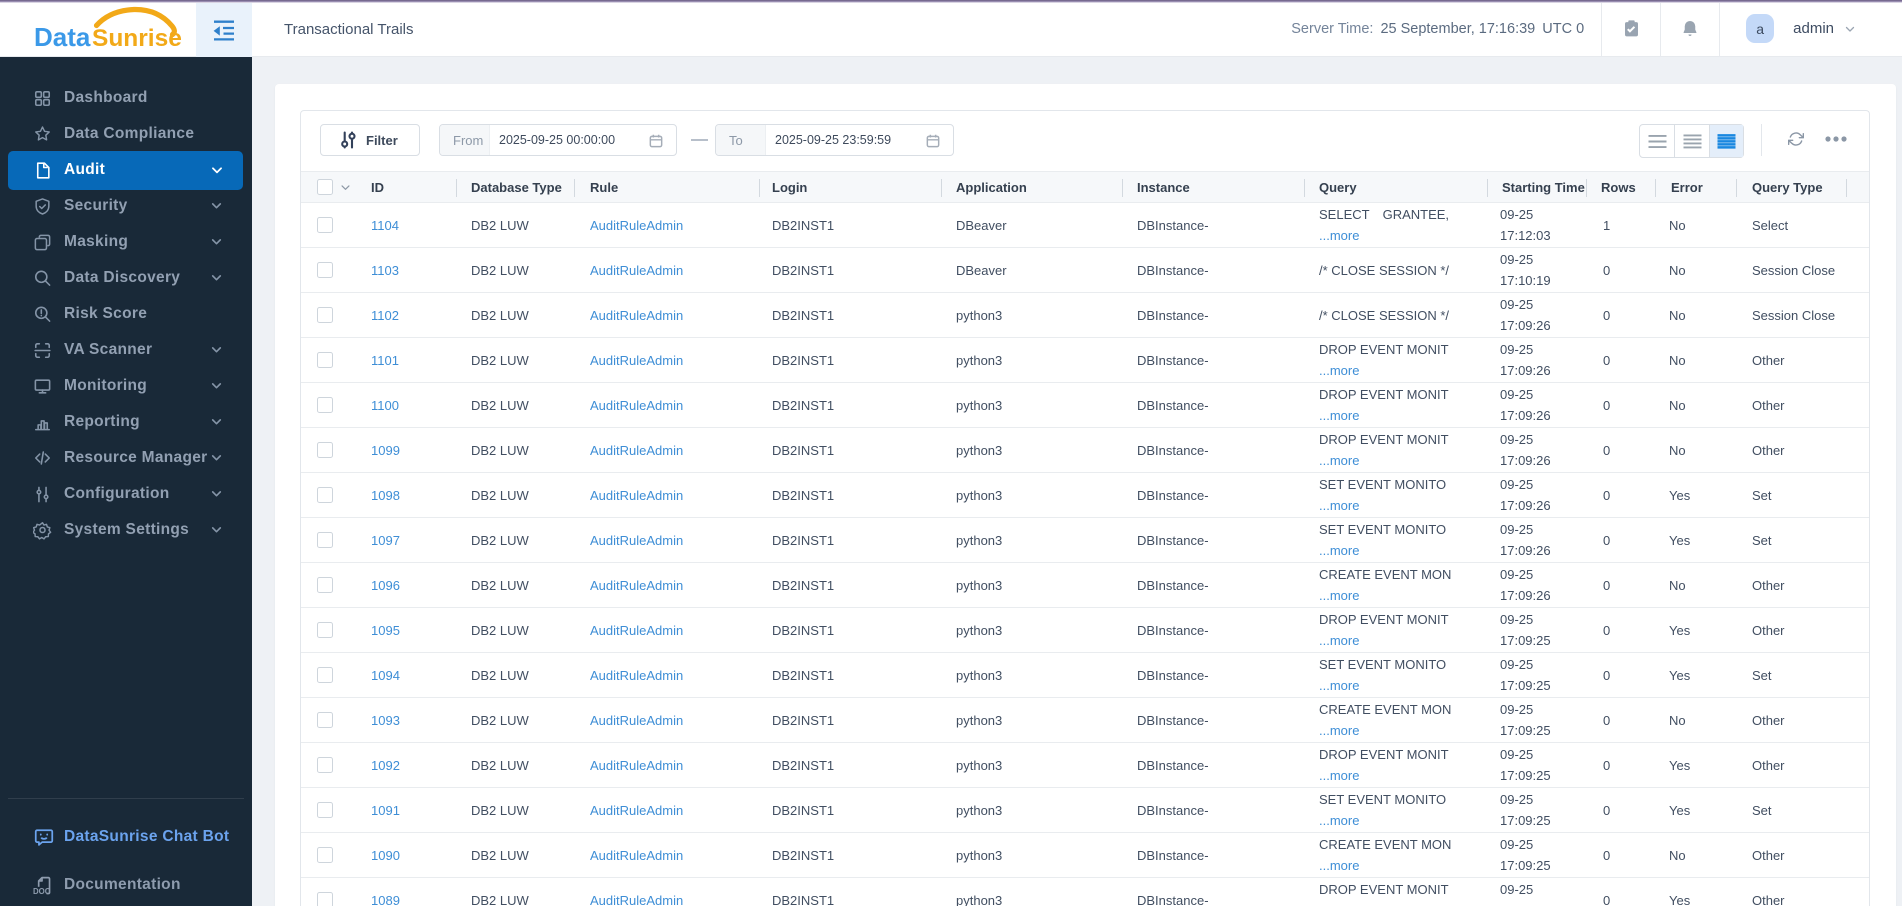  I want to click on svg-text: Sunrise, so click(137, 38).